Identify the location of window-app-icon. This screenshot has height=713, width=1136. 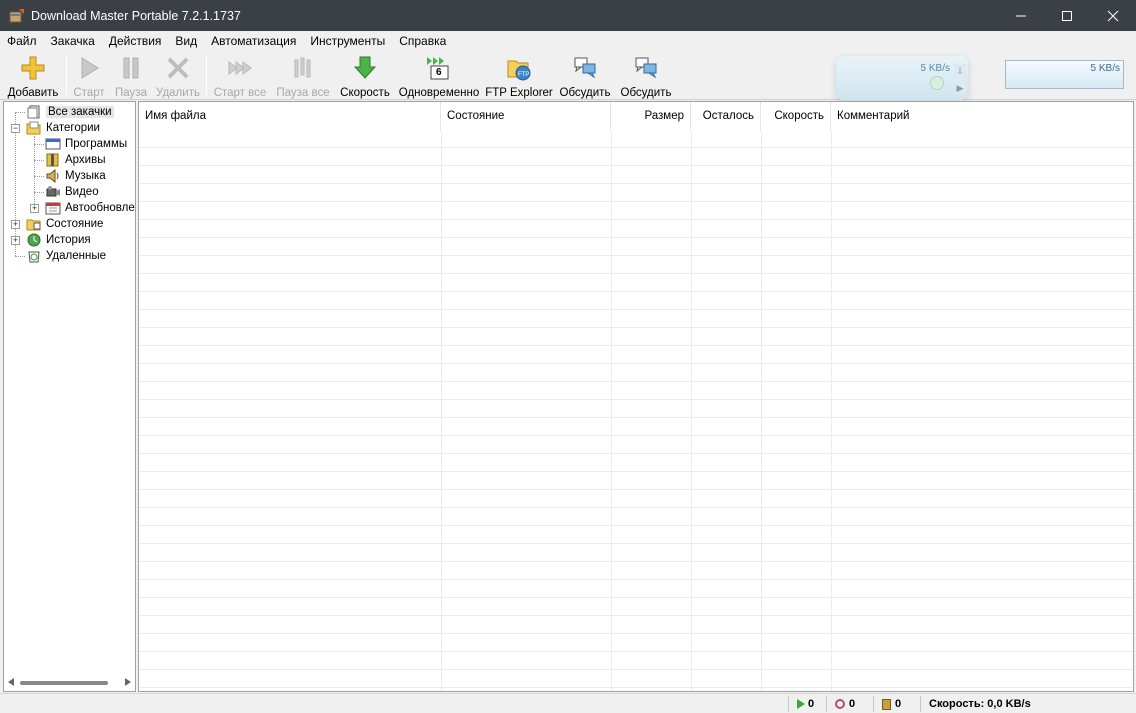
(53, 144).